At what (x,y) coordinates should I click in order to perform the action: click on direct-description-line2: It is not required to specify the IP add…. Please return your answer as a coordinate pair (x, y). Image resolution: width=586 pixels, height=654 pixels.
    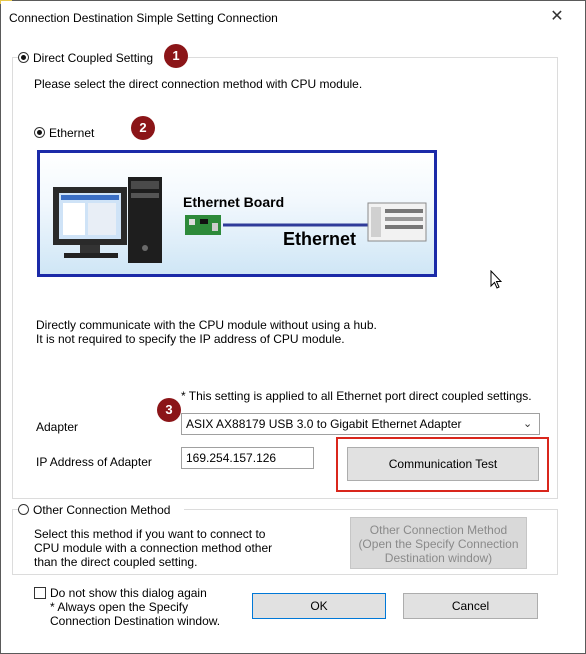
    Looking at the image, I should click on (190, 339).